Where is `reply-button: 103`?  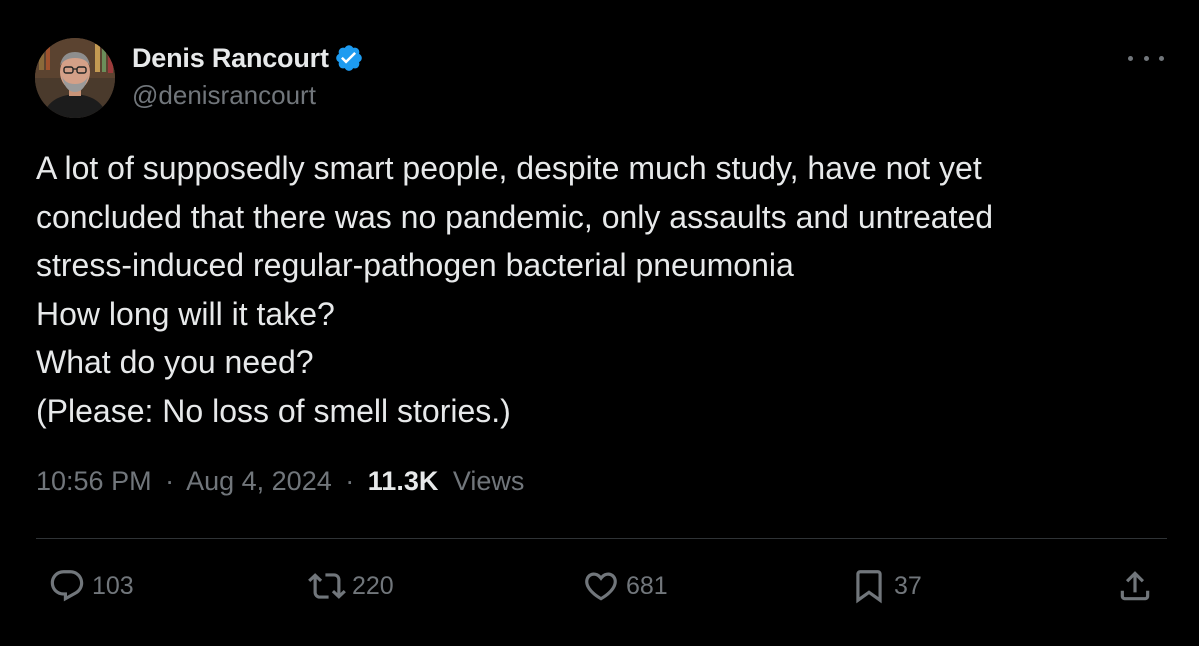 reply-button: 103 is located at coordinates (91, 586).